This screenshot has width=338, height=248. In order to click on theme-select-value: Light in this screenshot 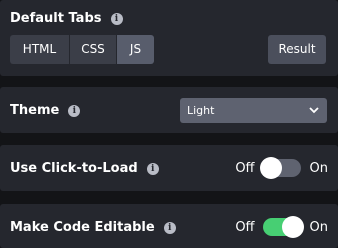, I will do `click(201, 110)`.